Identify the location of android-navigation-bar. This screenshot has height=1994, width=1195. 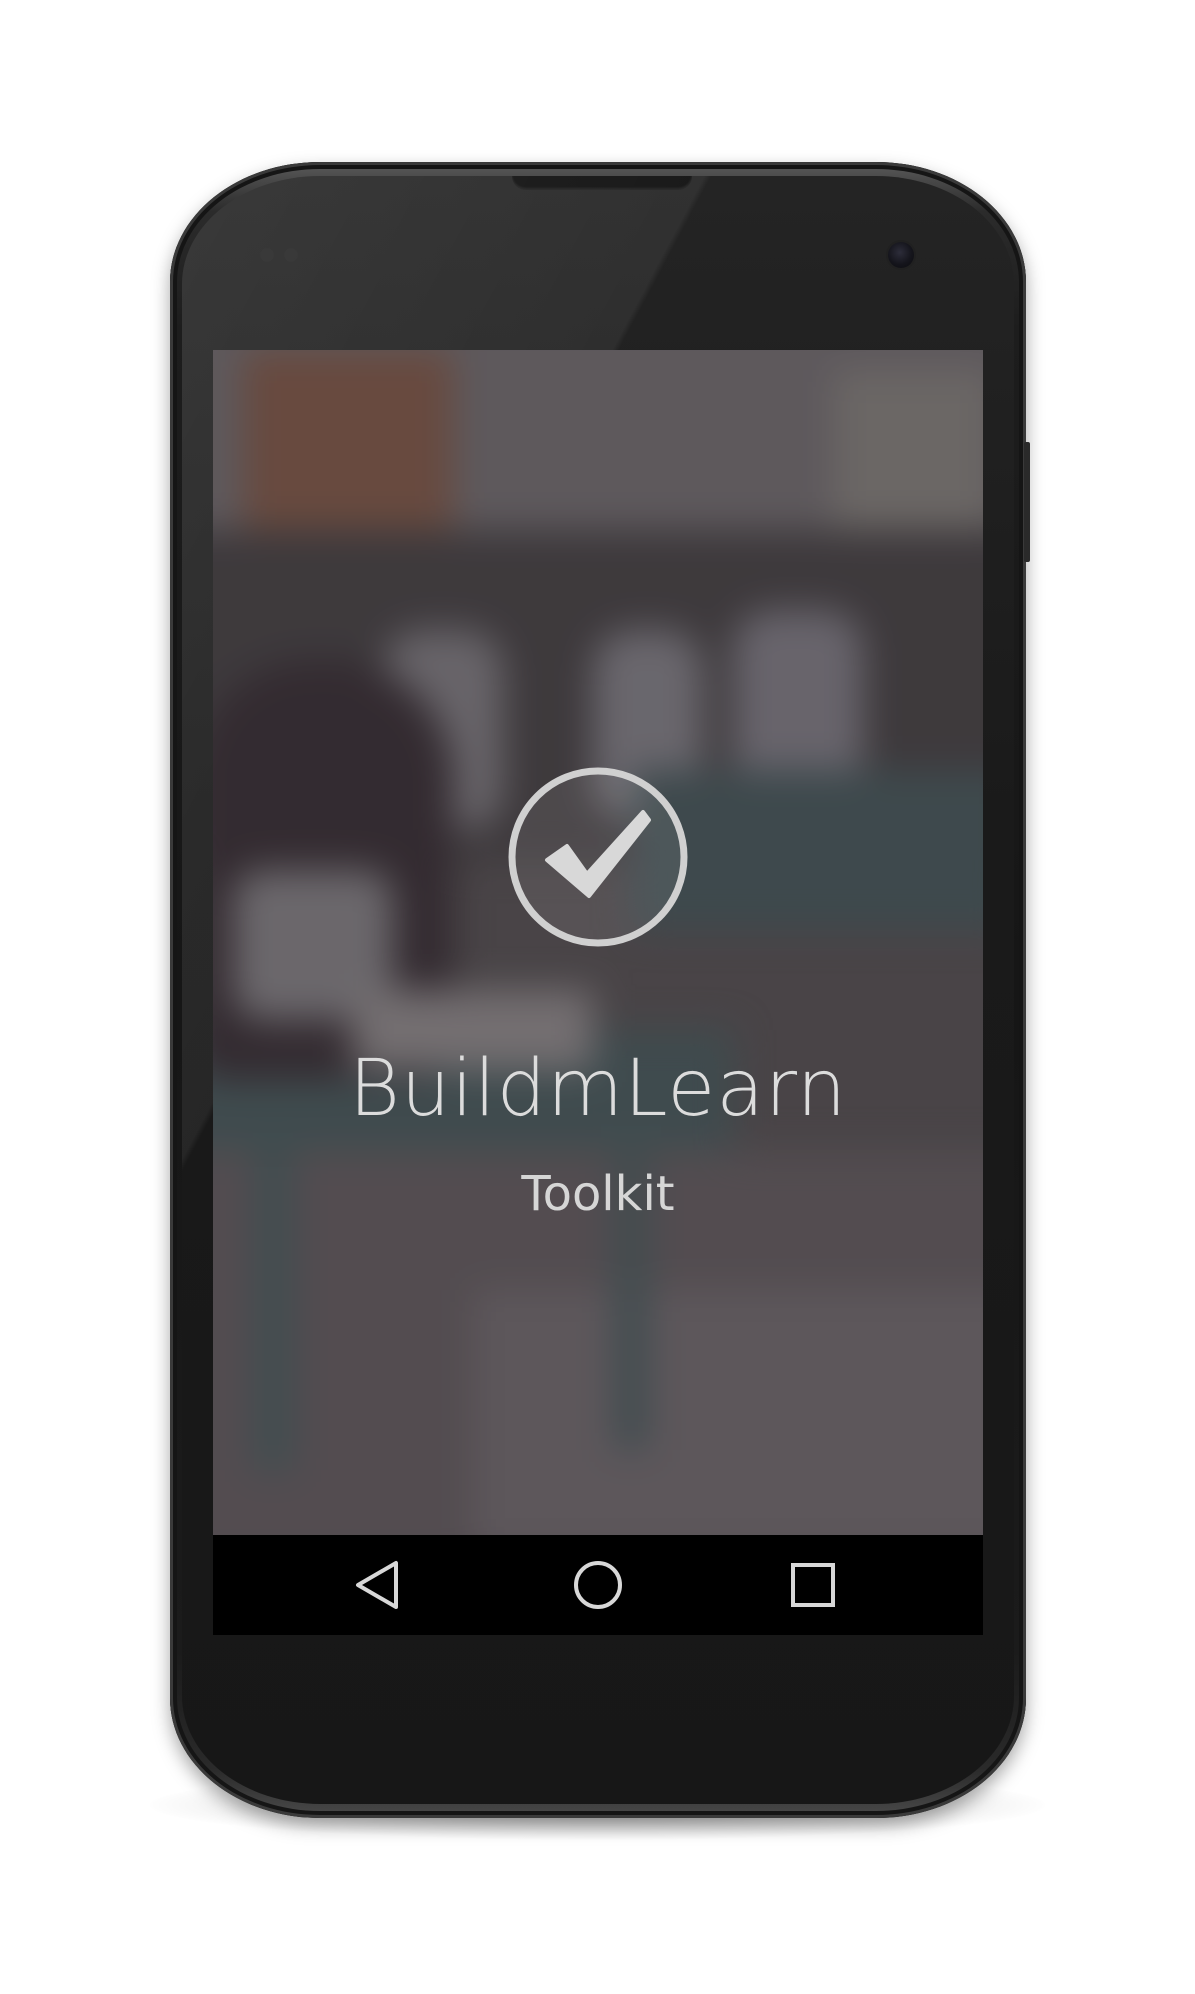
(598, 1585).